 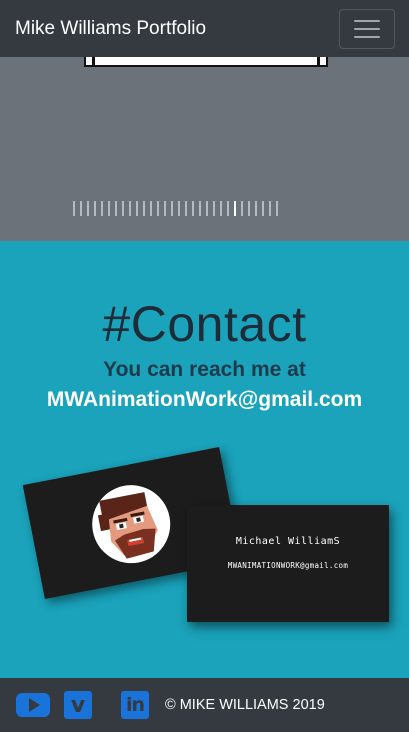 What do you see at coordinates (245, 705) in the screenshot?
I see `copyright-text: © MIKE WILLIAMS 2019` at bounding box center [245, 705].